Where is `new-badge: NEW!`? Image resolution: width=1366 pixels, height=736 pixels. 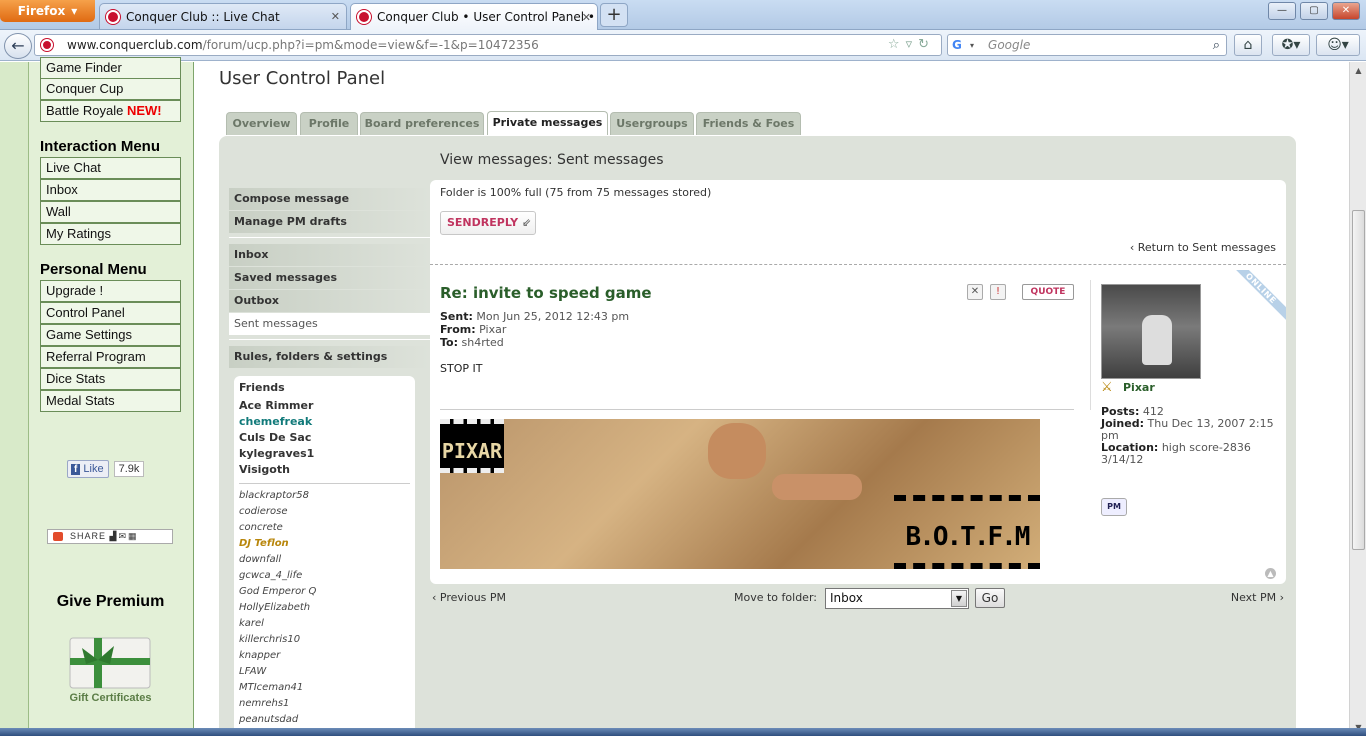 new-badge: NEW! is located at coordinates (144, 110).